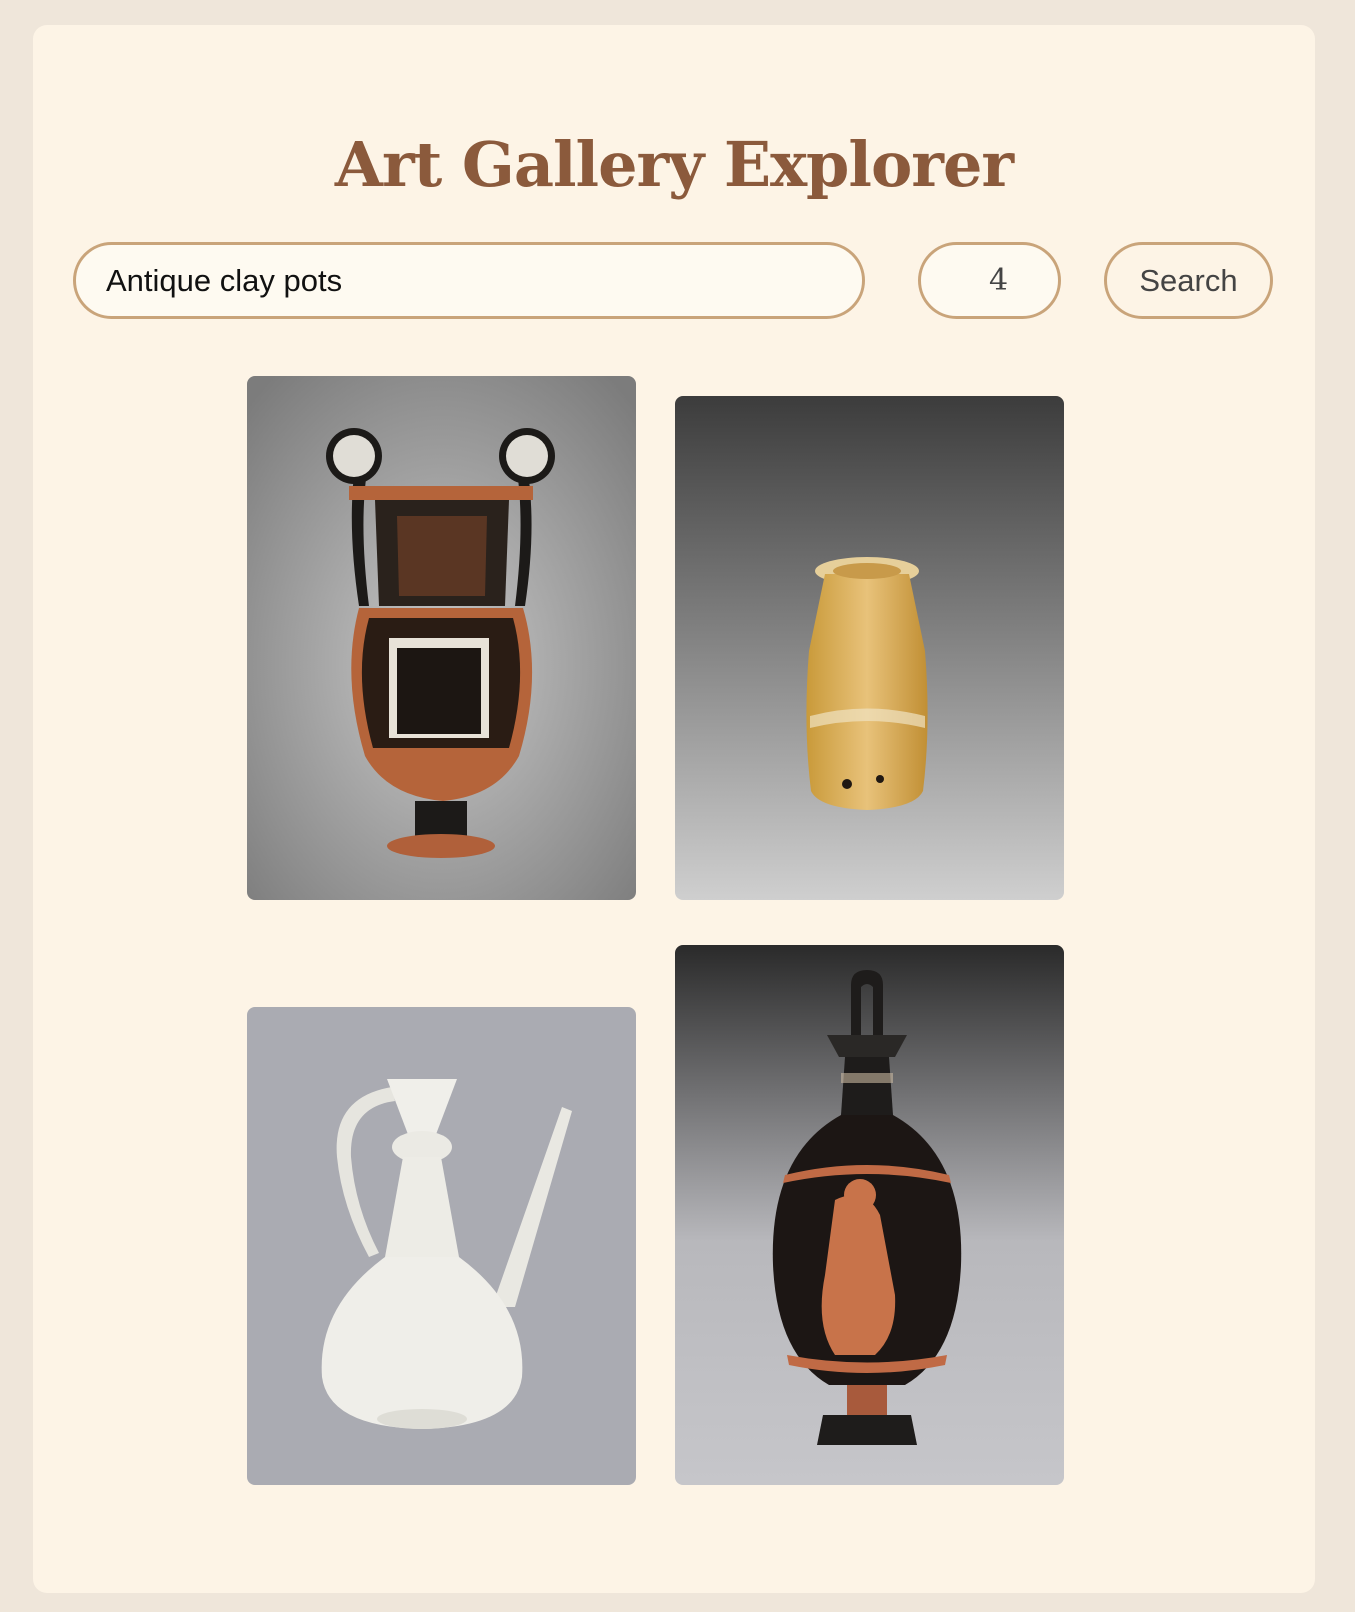 This screenshot has width=1355, height=1612. What do you see at coordinates (469, 280) in the screenshot?
I see `search-input` at bounding box center [469, 280].